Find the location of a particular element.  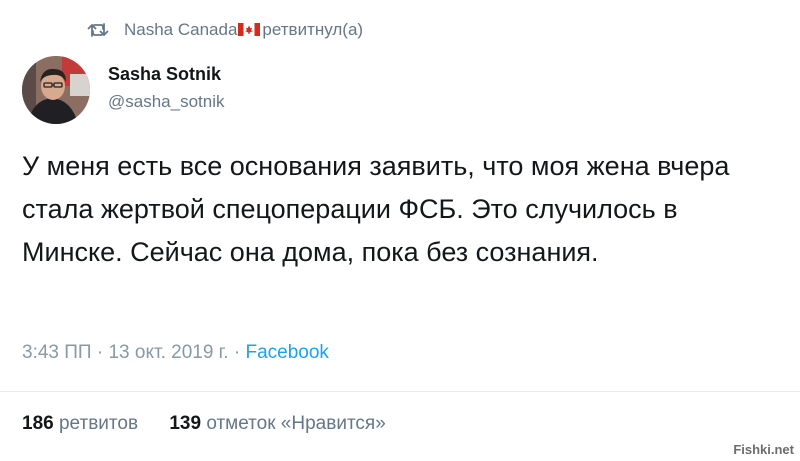

tweet-time: 3:43 ПП is located at coordinates (57, 352).